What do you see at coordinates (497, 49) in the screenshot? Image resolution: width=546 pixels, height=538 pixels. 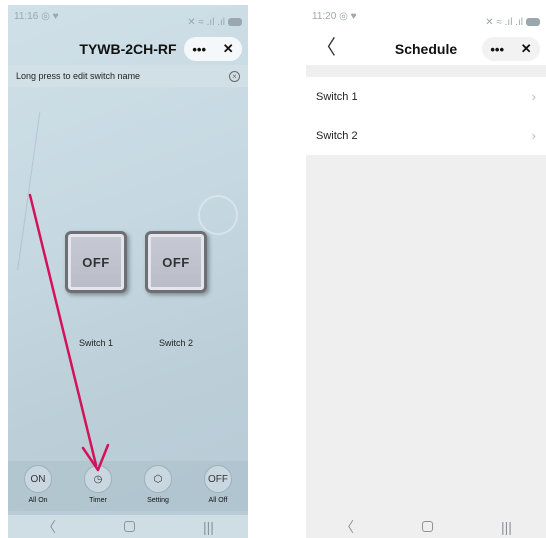 I see `more-options-button: •••` at bounding box center [497, 49].